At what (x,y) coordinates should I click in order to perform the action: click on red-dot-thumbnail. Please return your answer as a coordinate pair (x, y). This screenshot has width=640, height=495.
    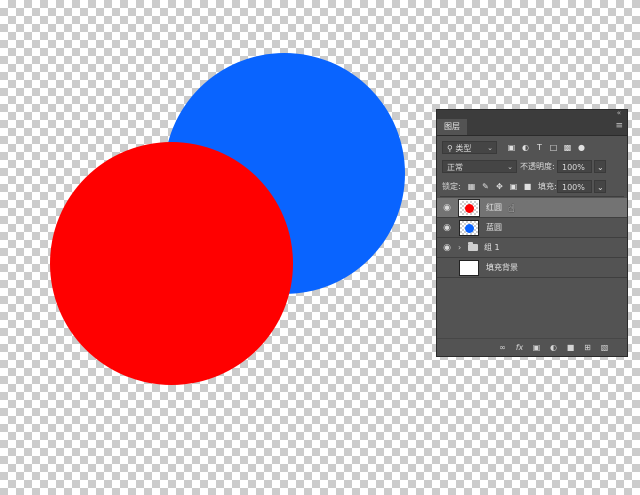
    Looking at the image, I should click on (469, 208).